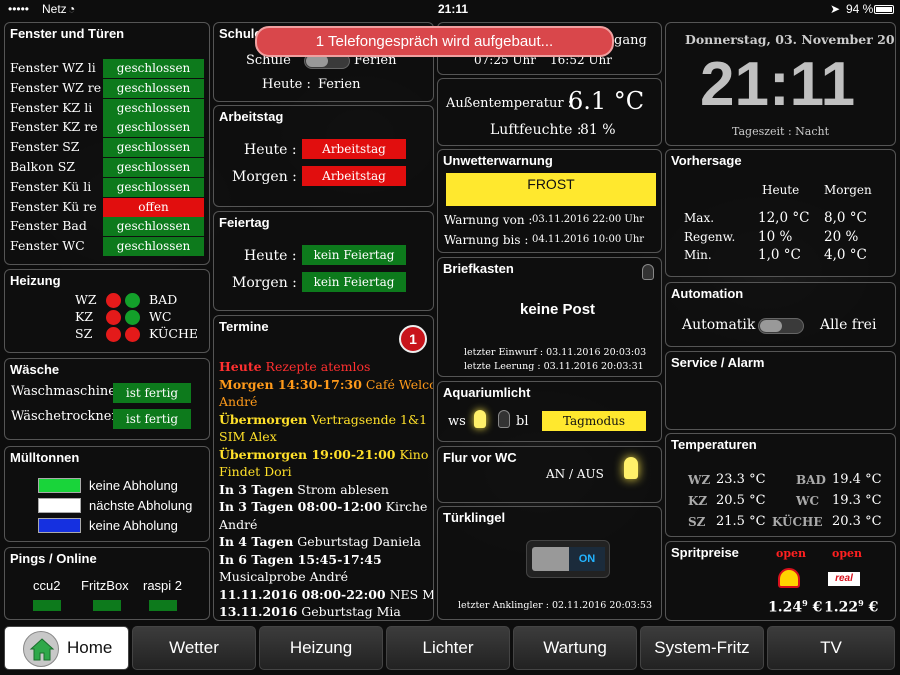 Image resolution: width=900 pixels, height=675 pixels. I want to click on panel-title: Termine, so click(244, 326).